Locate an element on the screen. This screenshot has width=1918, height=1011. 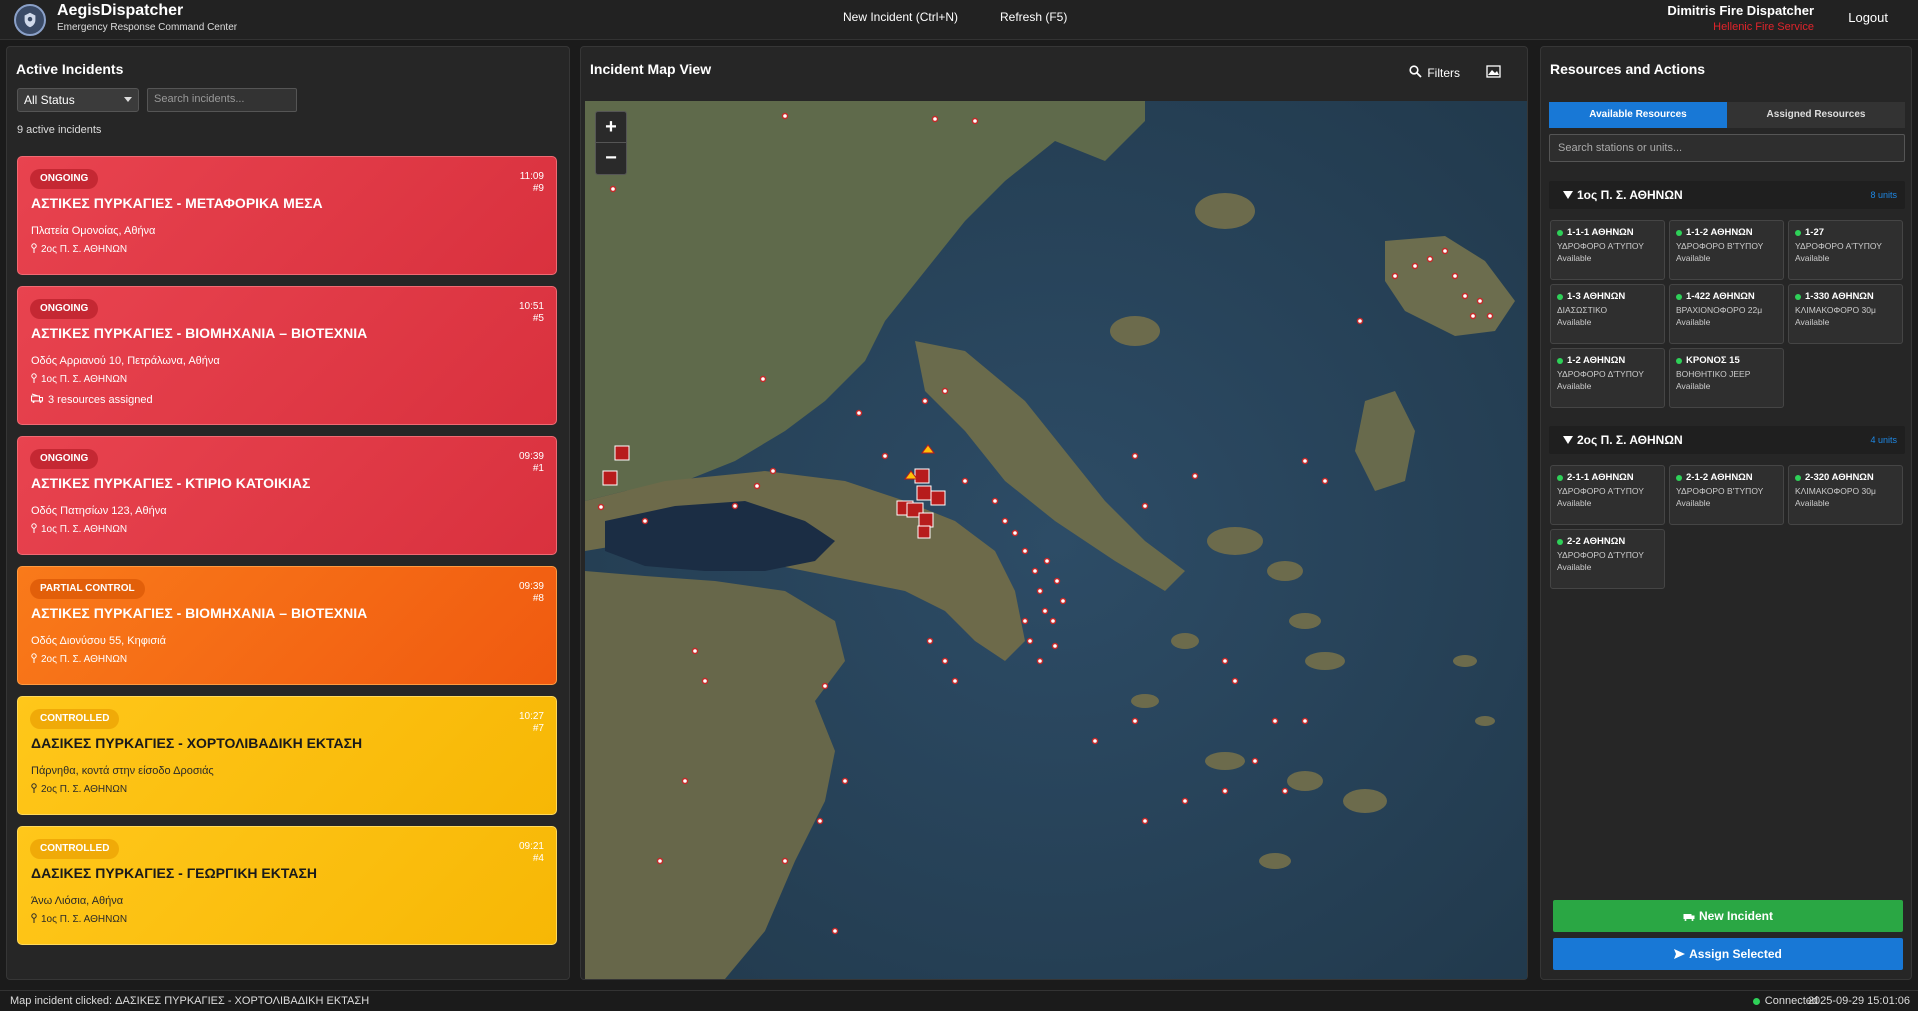
unit-name: 1-1-1 ΑΘΗΝΩΝ is located at coordinates (1607, 232).